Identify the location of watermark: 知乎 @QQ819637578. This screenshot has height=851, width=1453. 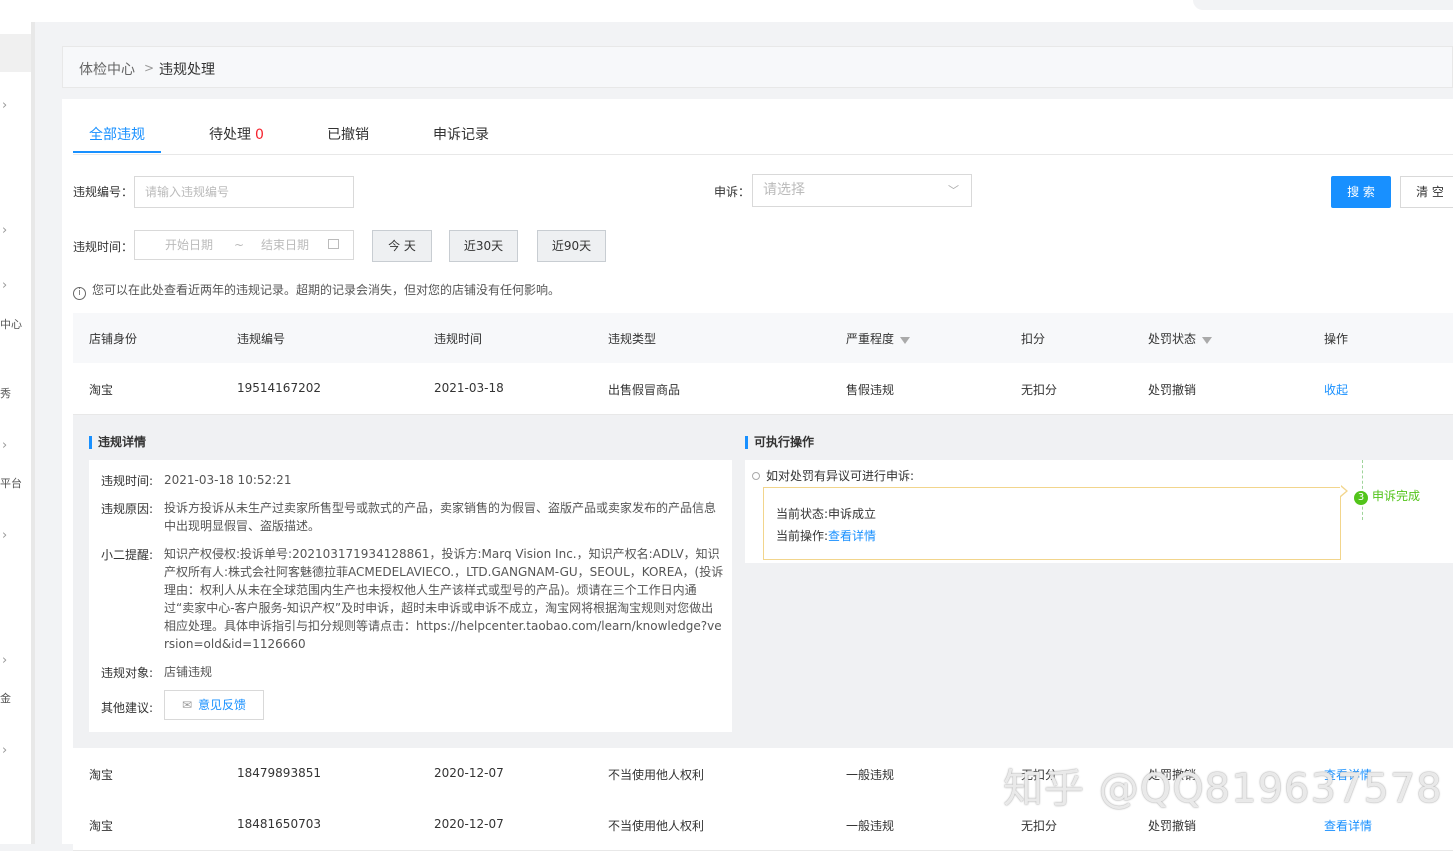
(1223, 789).